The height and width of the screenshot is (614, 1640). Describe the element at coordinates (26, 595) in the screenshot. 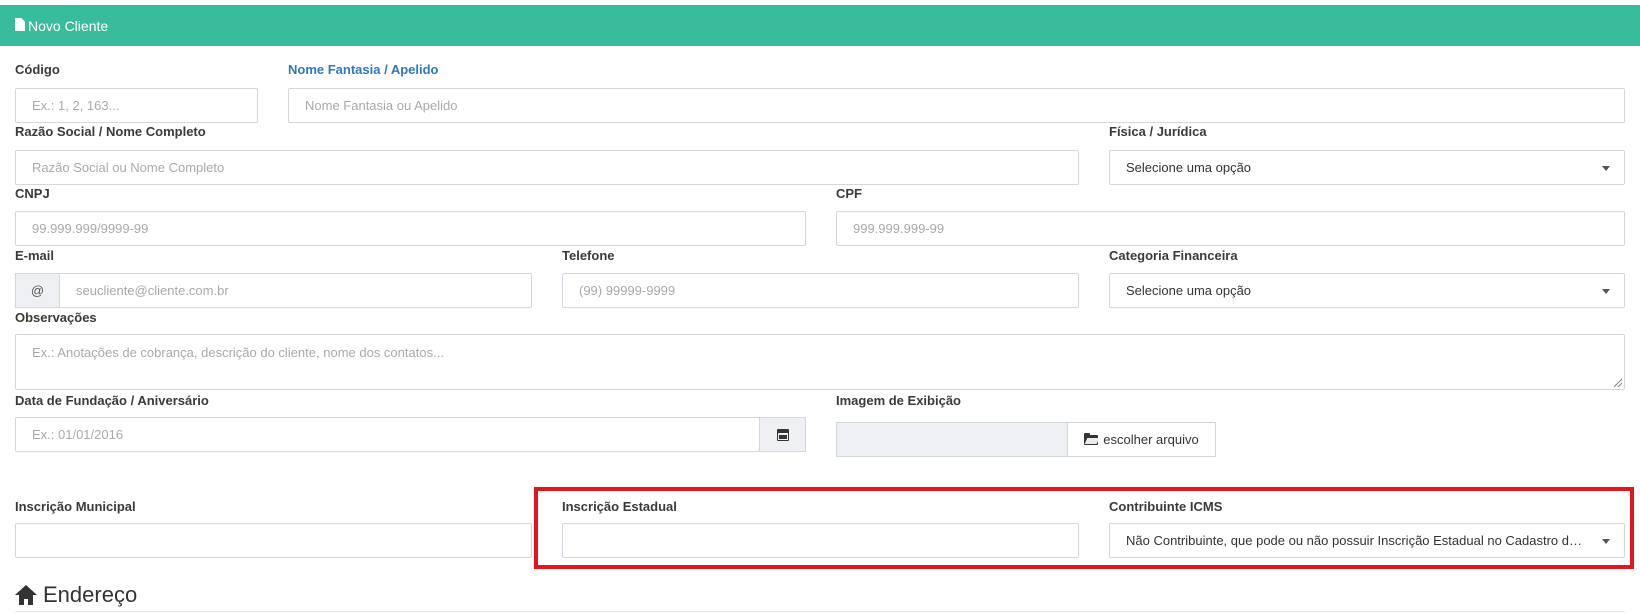

I see `home-icon` at that location.